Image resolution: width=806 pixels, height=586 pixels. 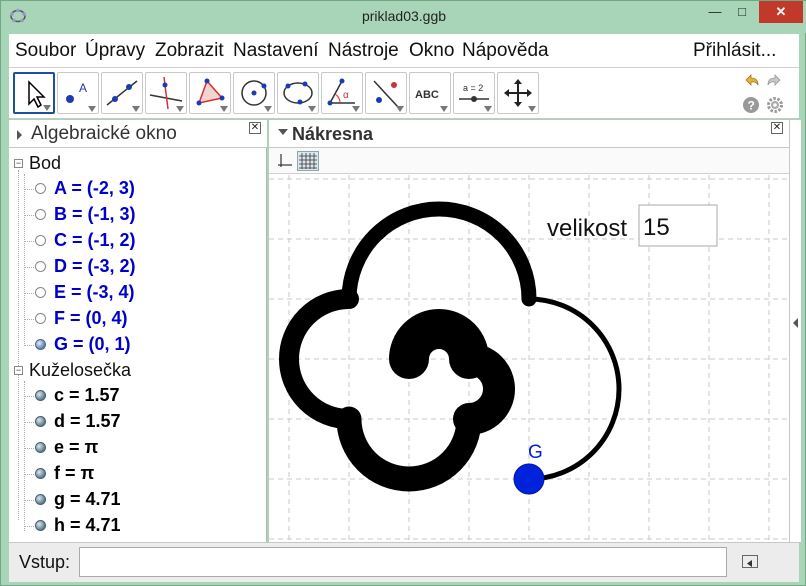 What do you see at coordinates (95, 266) in the screenshot?
I see `point-d-item: D = (-3, 2)` at bounding box center [95, 266].